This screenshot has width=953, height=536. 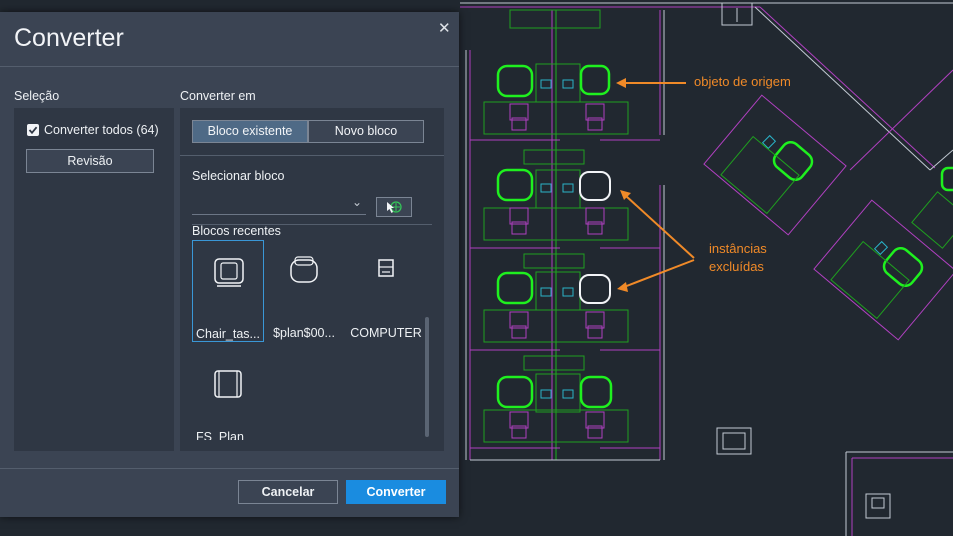 What do you see at coordinates (69, 38) in the screenshot?
I see `dialog-title: Converter` at bounding box center [69, 38].